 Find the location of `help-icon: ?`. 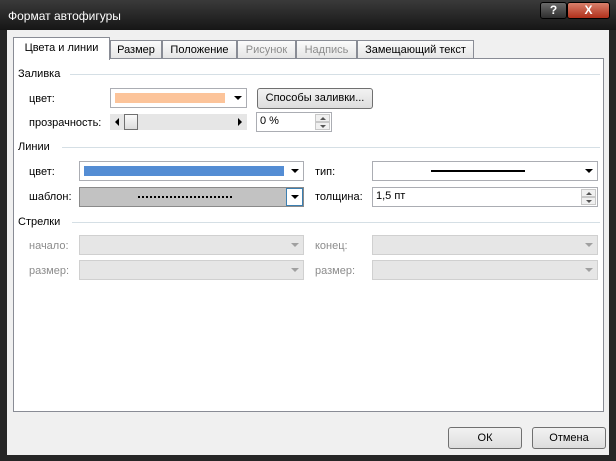

help-icon: ? is located at coordinates (553, 10).